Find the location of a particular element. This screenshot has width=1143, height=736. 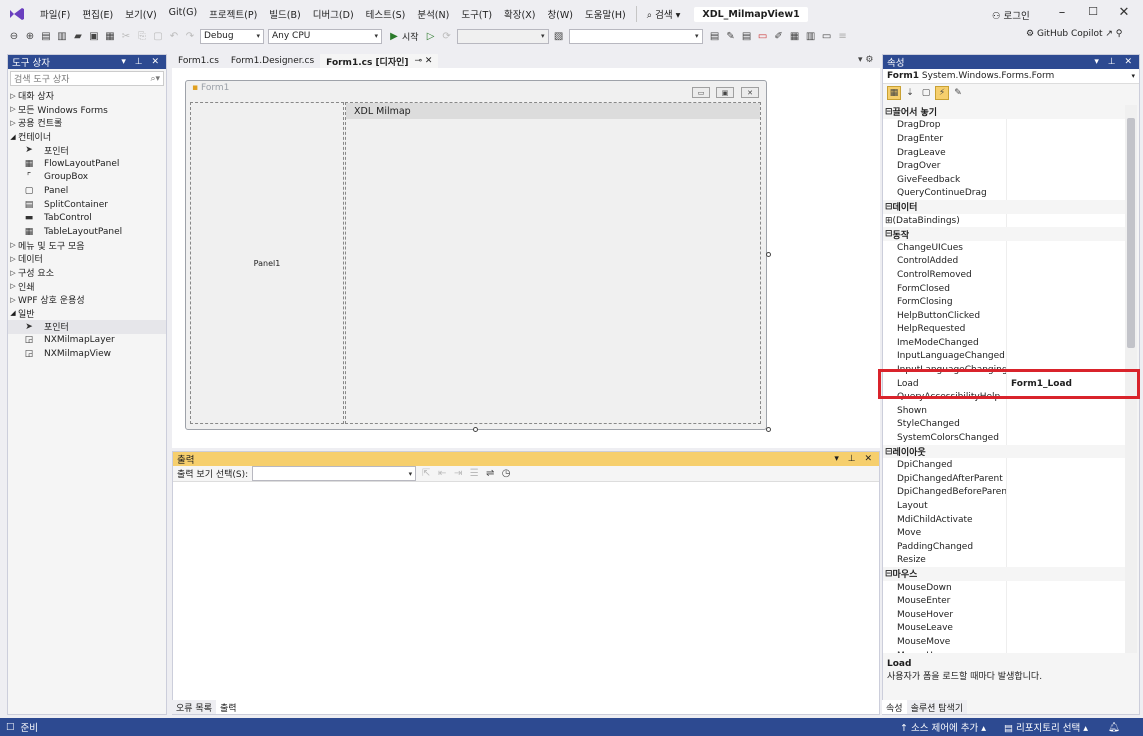

panel1-control: Panel1 is located at coordinates (267, 263).